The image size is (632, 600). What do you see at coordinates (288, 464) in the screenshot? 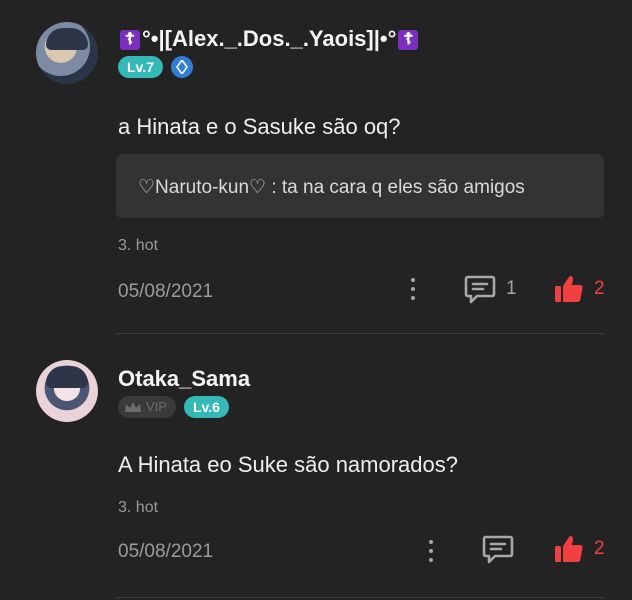
I see `comment-text: A Hinata eo Suke são namorados?` at bounding box center [288, 464].